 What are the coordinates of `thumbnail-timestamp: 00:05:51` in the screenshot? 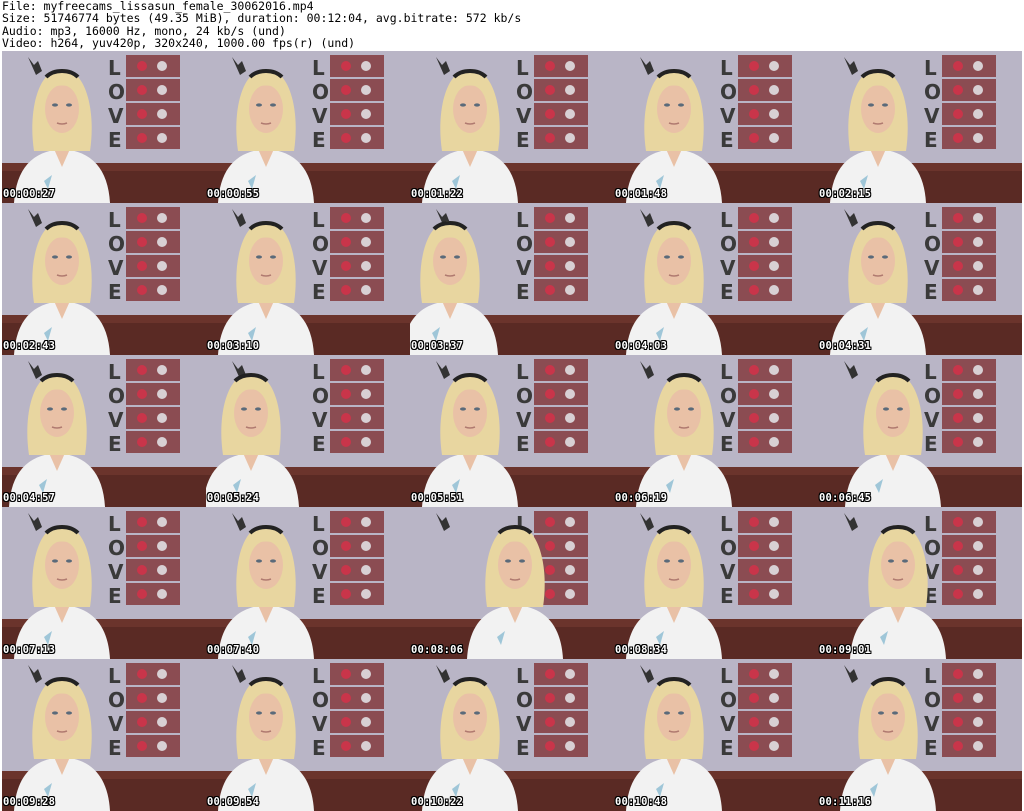 It's located at (437, 498).